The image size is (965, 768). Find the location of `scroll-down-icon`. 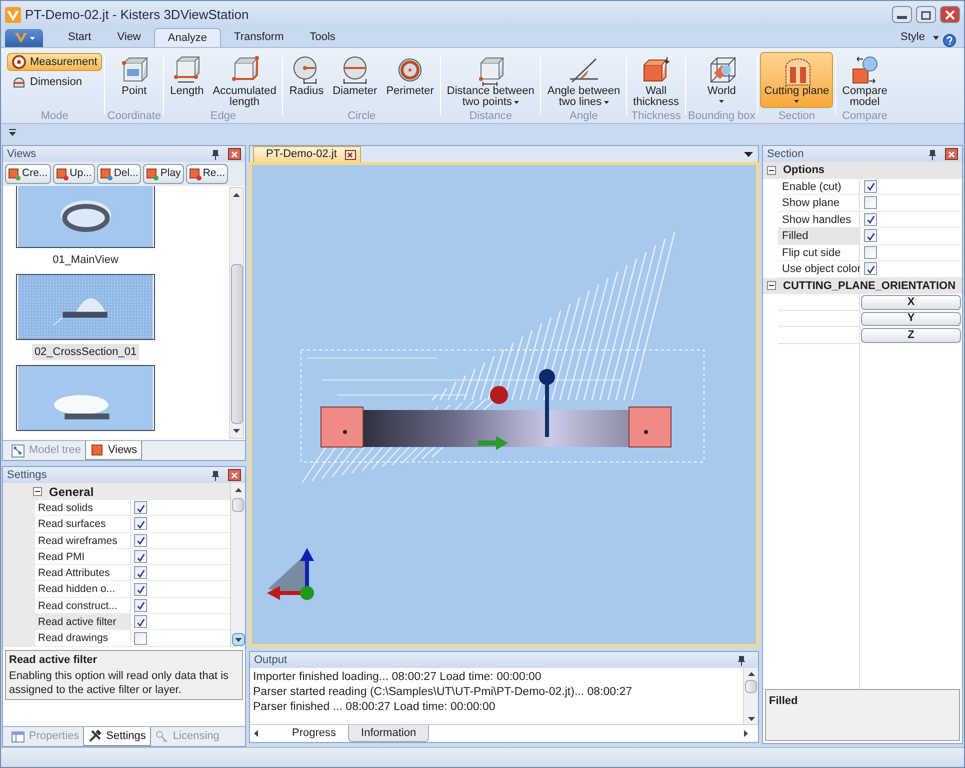

scroll-down-icon is located at coordinates (236, 431).